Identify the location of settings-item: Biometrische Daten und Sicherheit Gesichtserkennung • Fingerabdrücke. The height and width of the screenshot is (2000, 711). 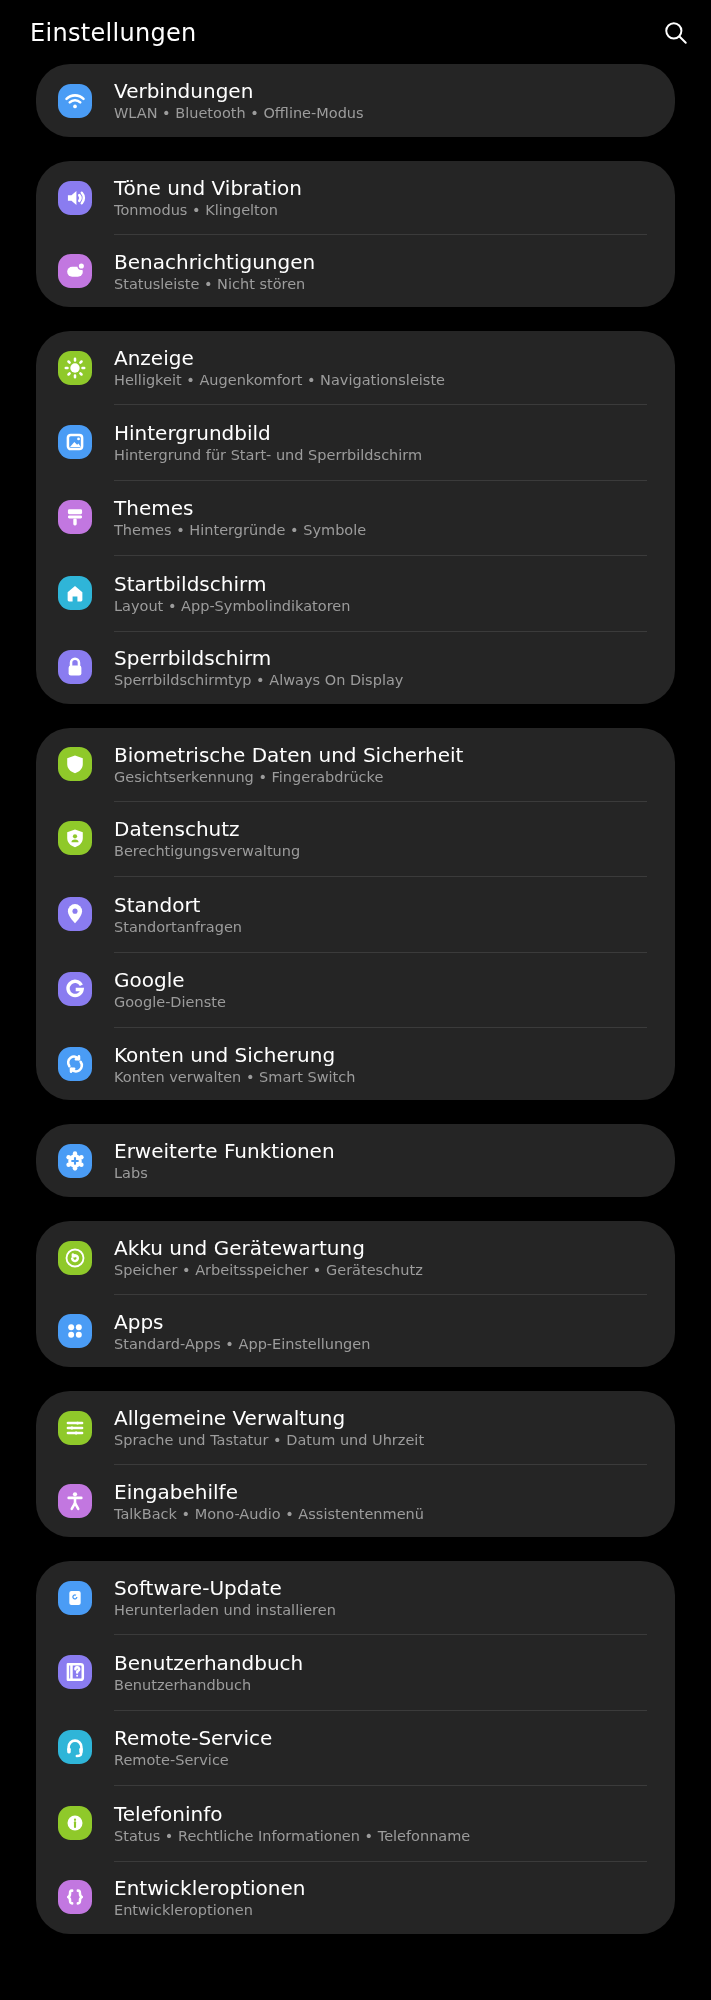
(355, 764).